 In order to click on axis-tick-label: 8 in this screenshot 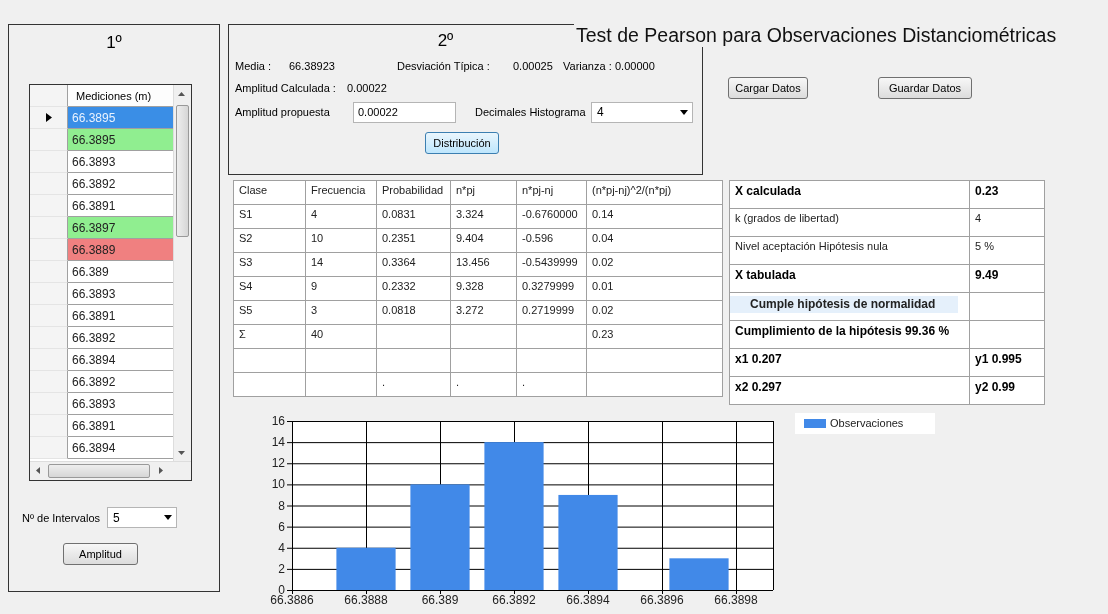, I will do `click(281, 505)`.